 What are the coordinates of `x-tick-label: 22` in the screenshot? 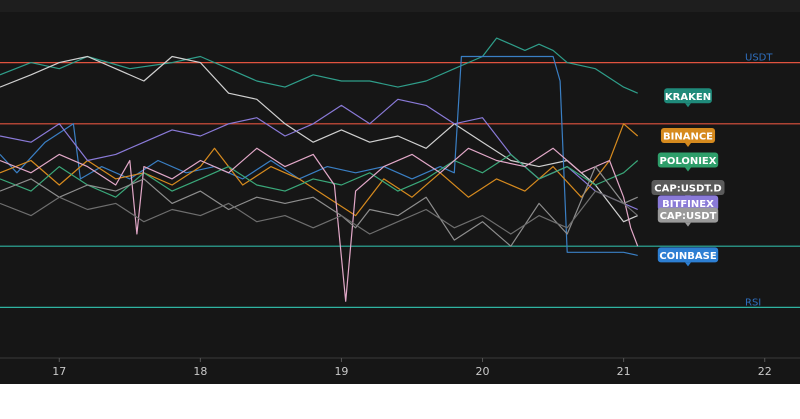 It's located at (765, 371).